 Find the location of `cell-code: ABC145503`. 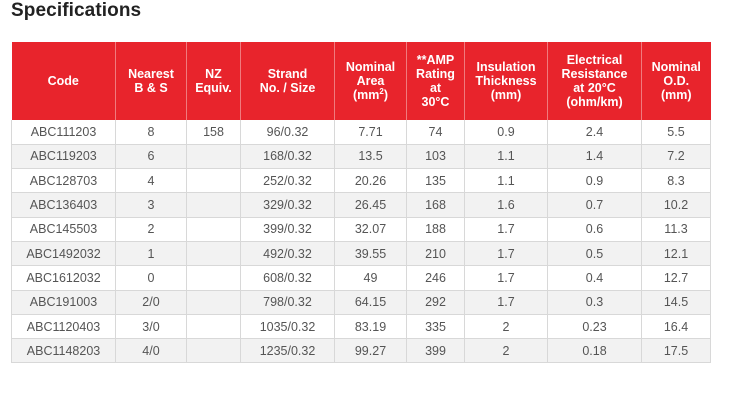

cell-code: ABC145503 is located at coordinates (63, 229).